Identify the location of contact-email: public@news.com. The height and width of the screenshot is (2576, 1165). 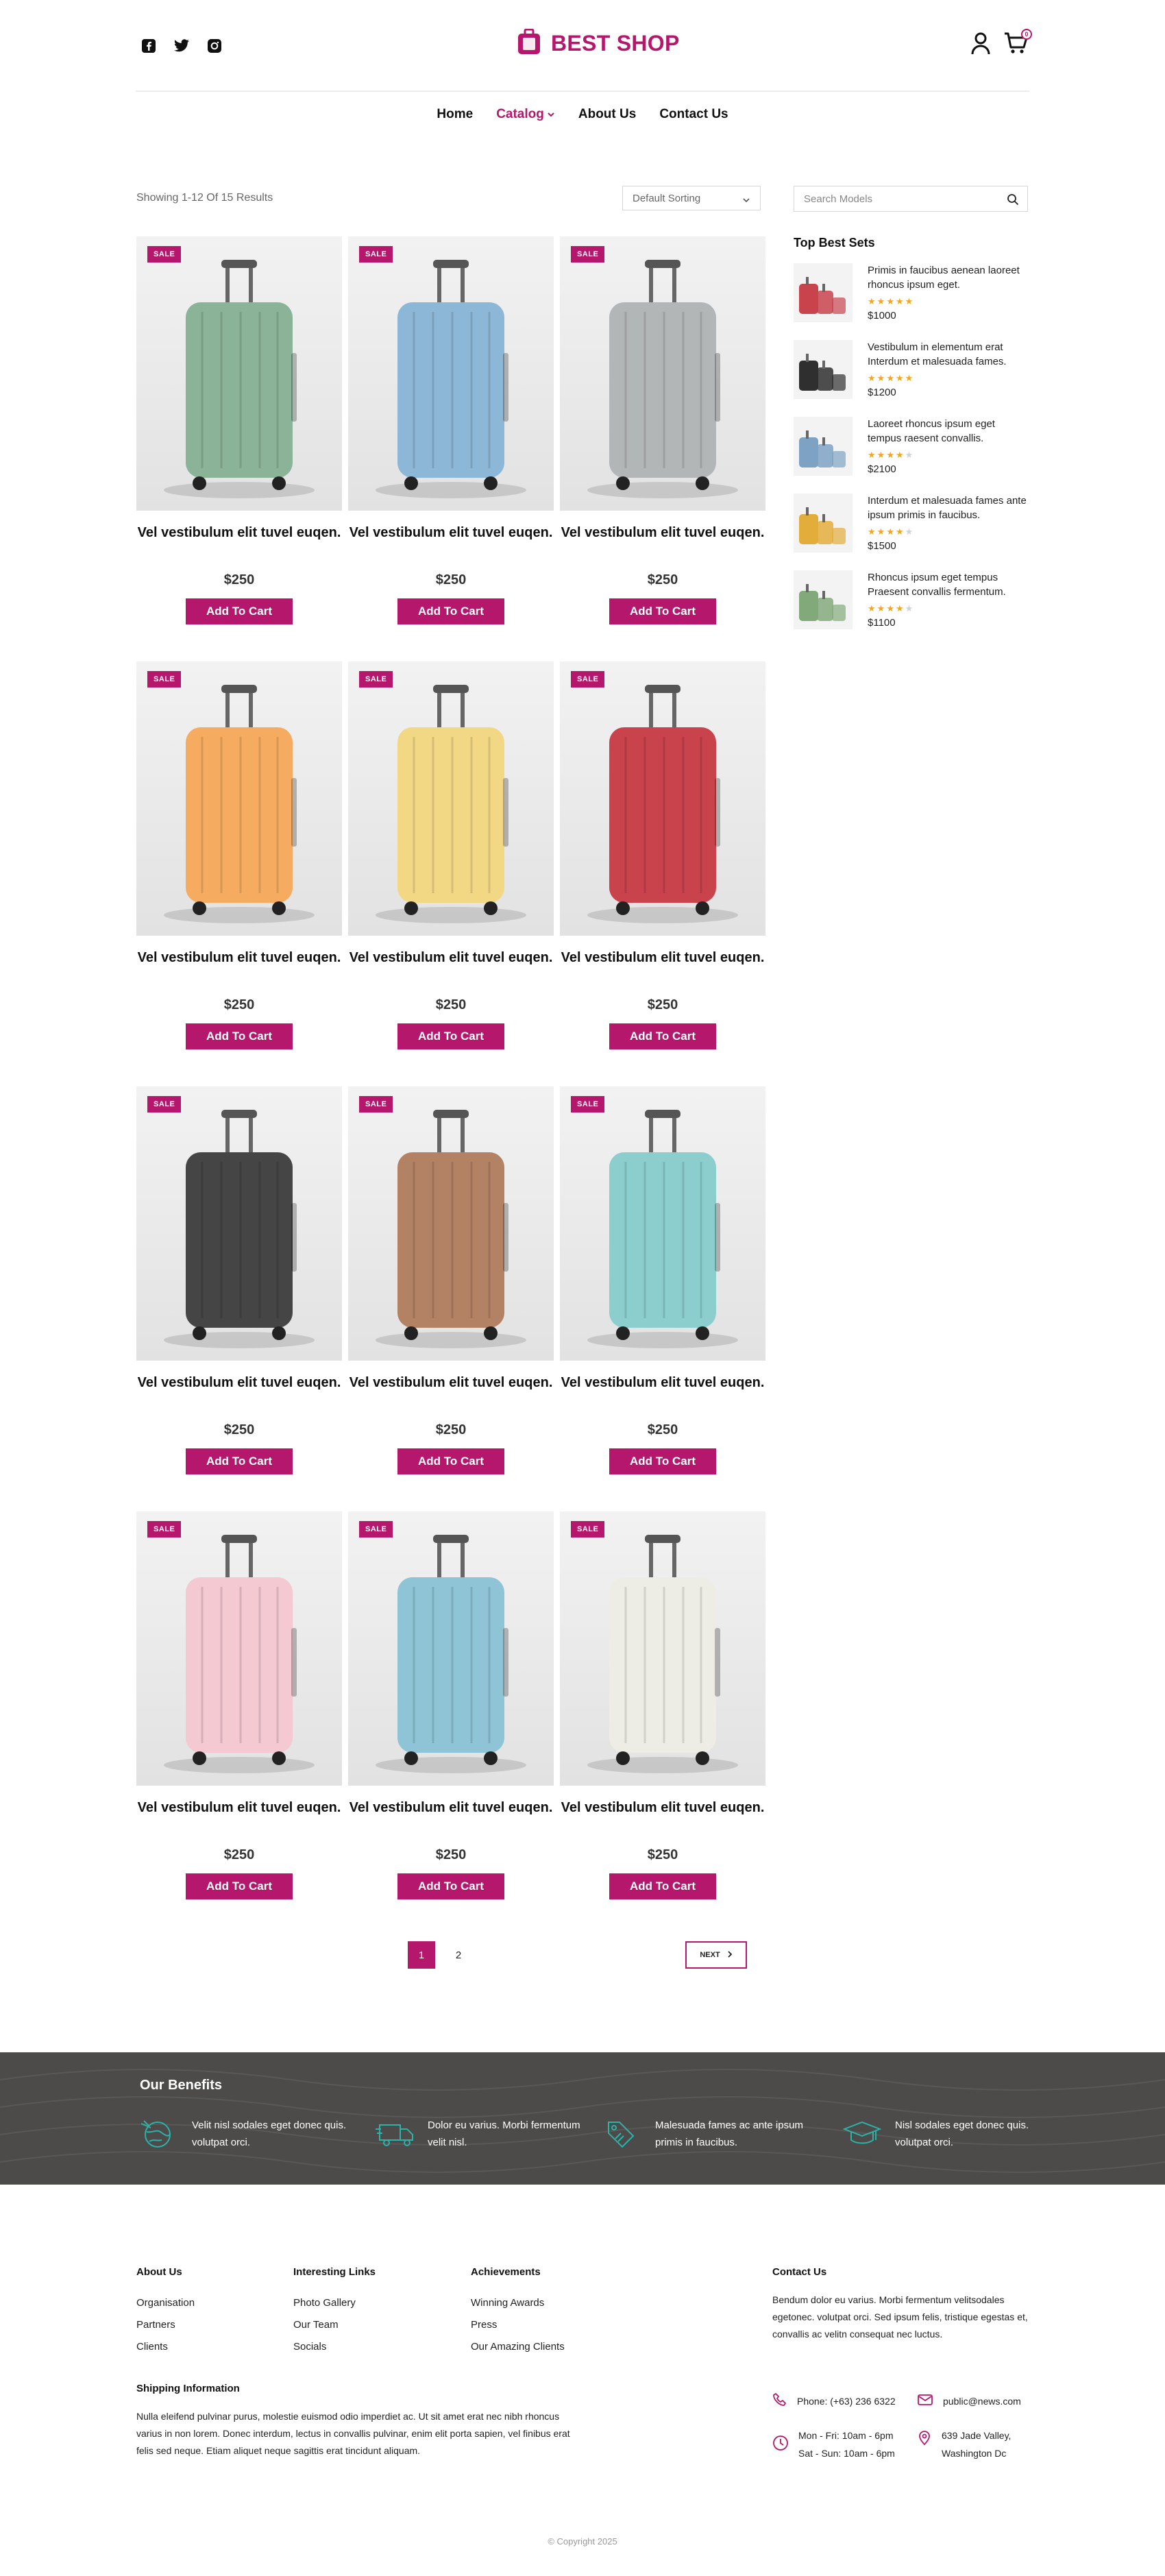
(969, 2402).